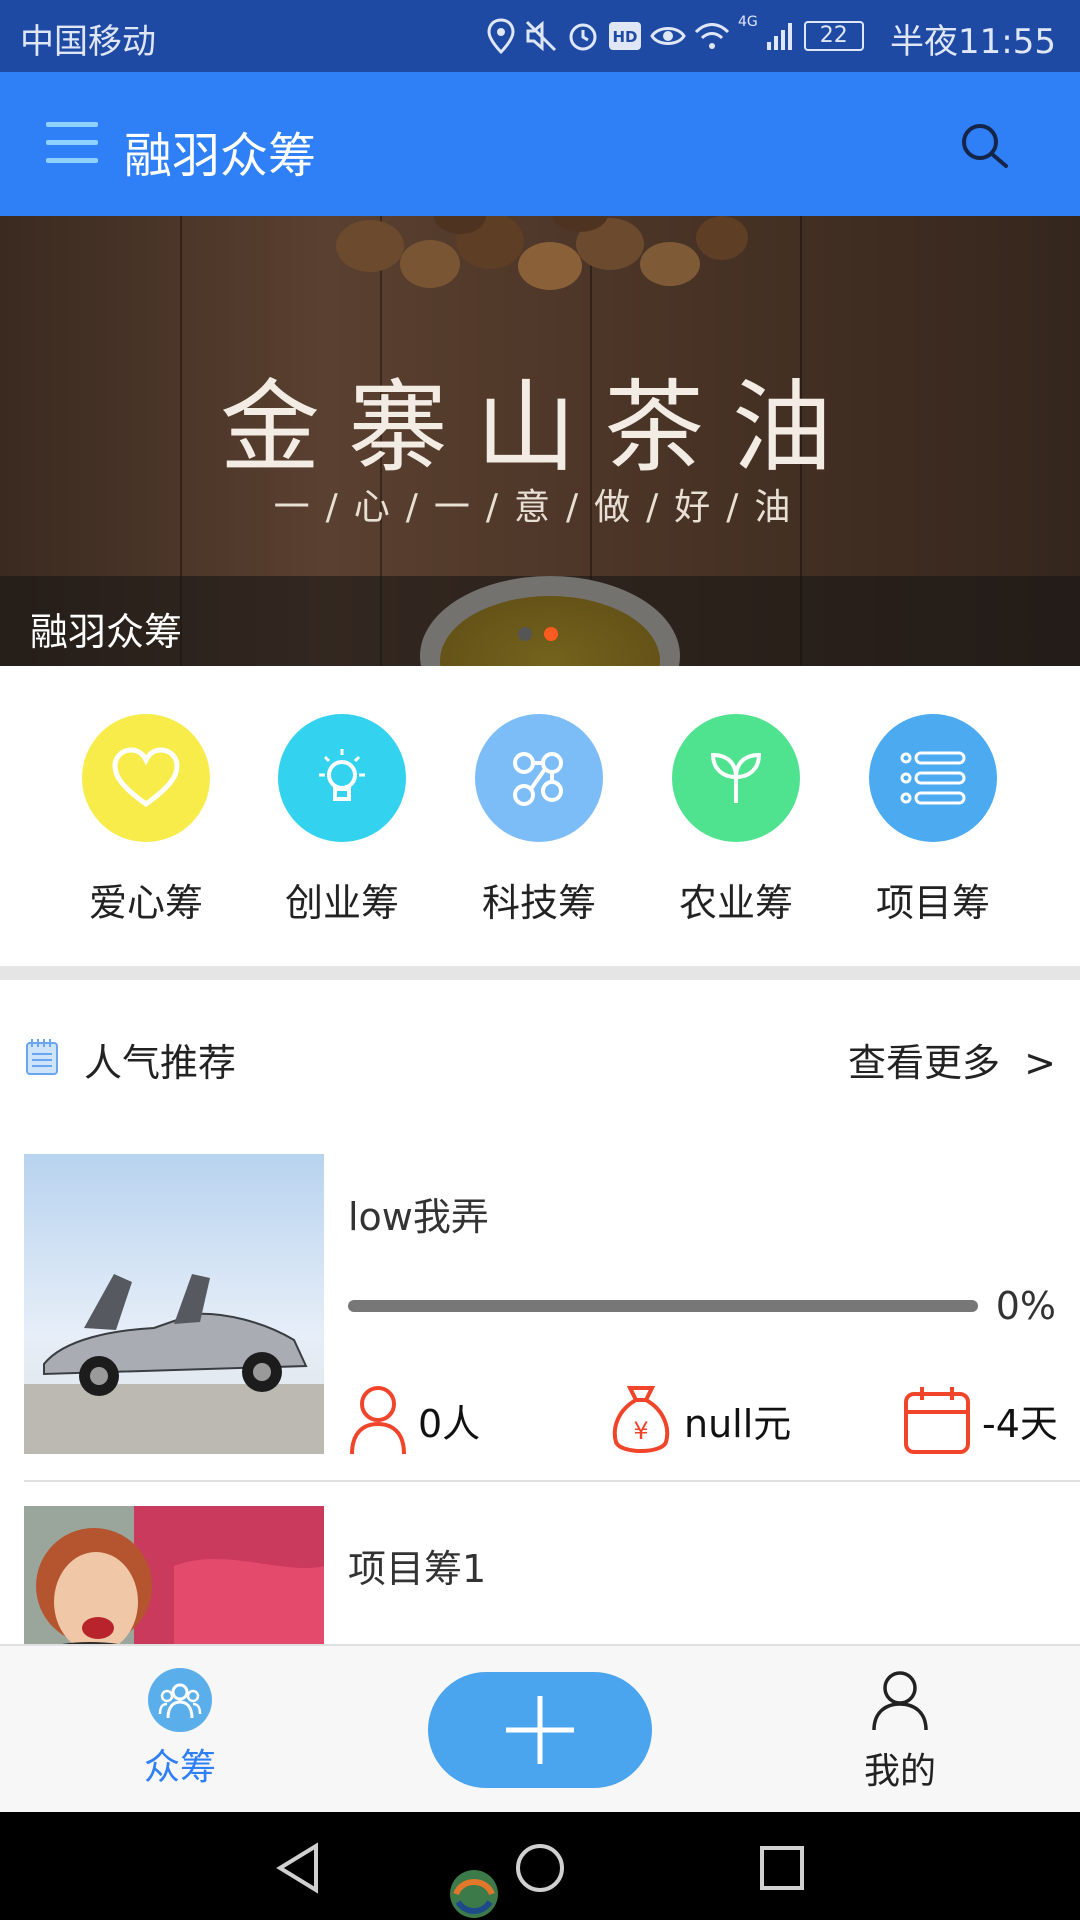 This screenshot has height=1920, width=1080. I want to click on category-project-label: 项目筹, so click(932, 903).